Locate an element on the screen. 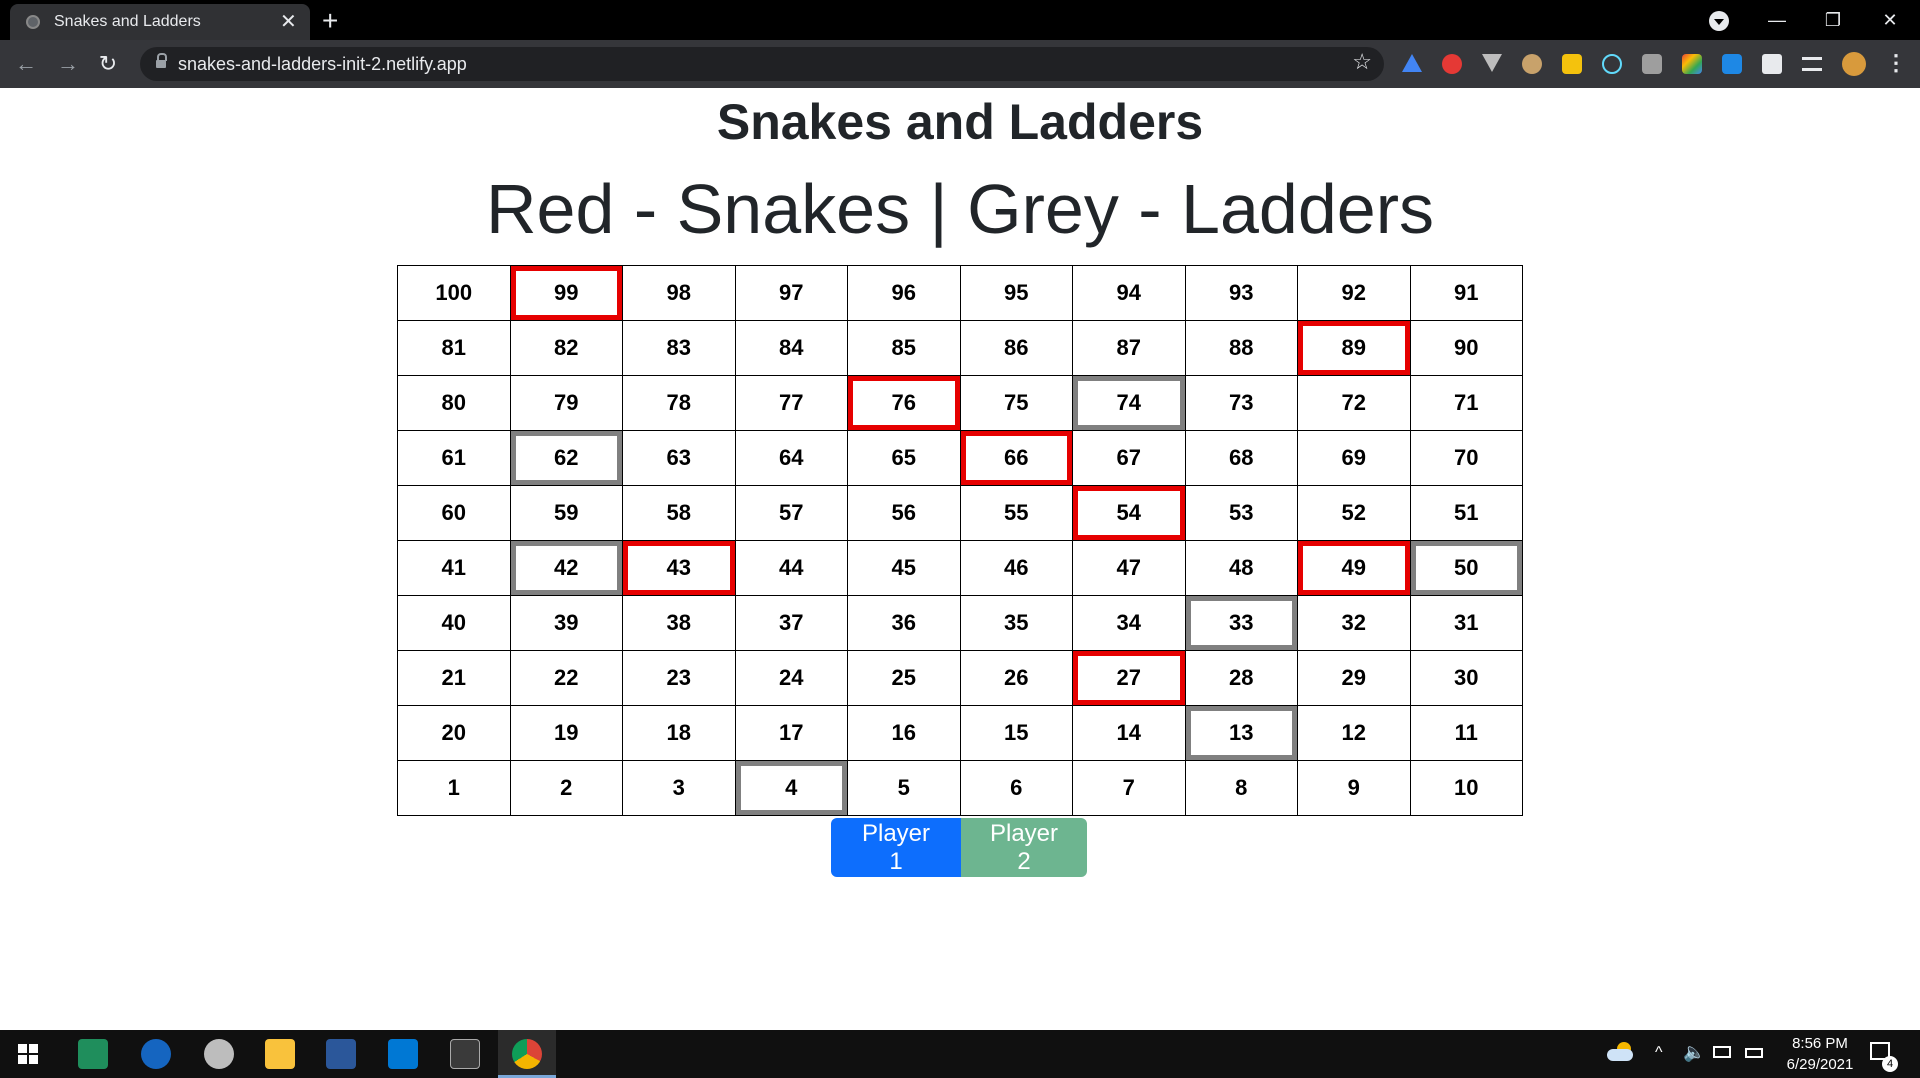 Image resolution: width=1920 pixels, height=1078 pixels. battery-icon is located at coordinates (1754, 1053).